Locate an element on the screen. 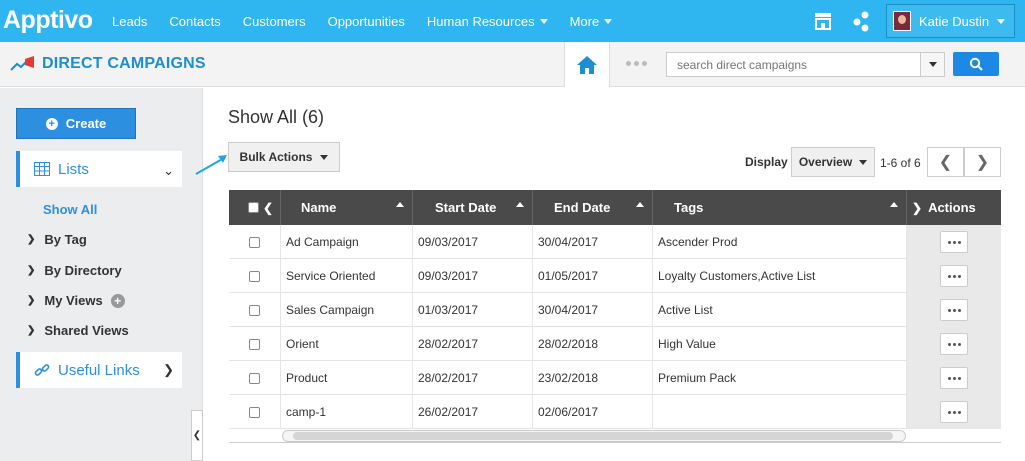 The width and height of the screenshot is (1025, 461). cell-start: 26/02/2017 is located at coordinates (473, 412).